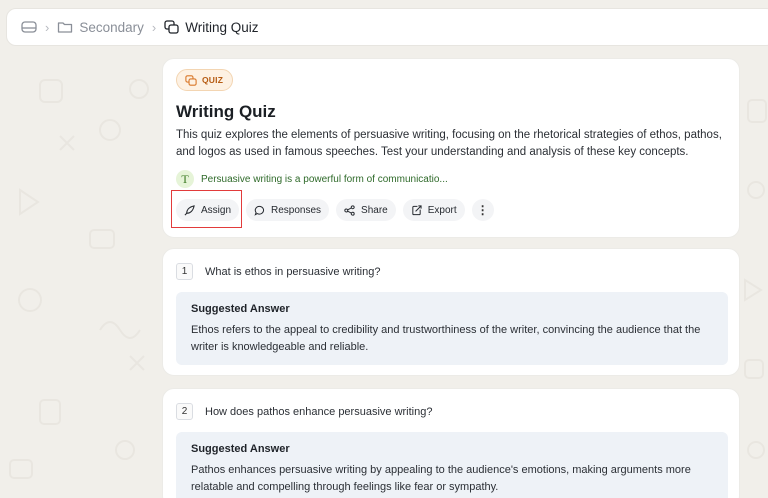 The height and width of the screenshot is (498, 768). I want to click on assign-label: Assign, so click(216, 210).